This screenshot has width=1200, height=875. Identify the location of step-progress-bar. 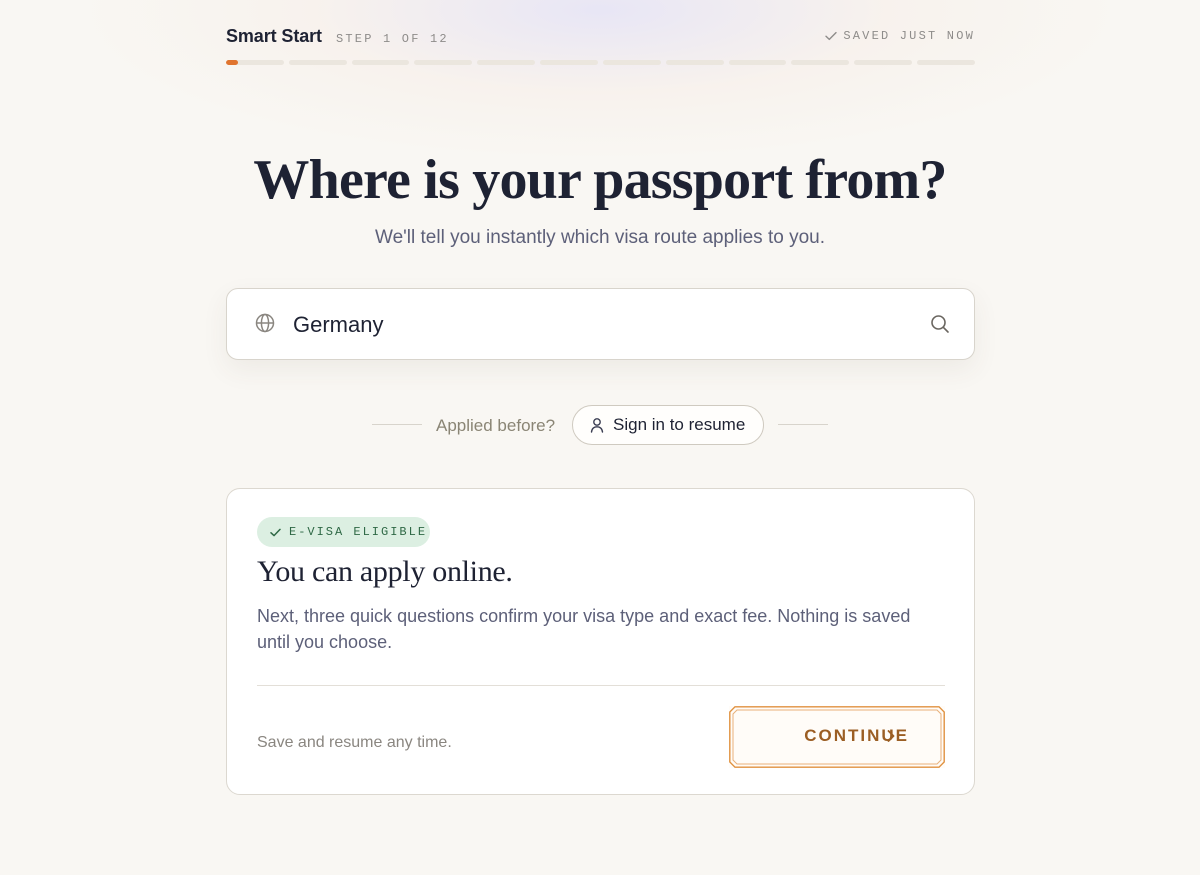
(600, 62).